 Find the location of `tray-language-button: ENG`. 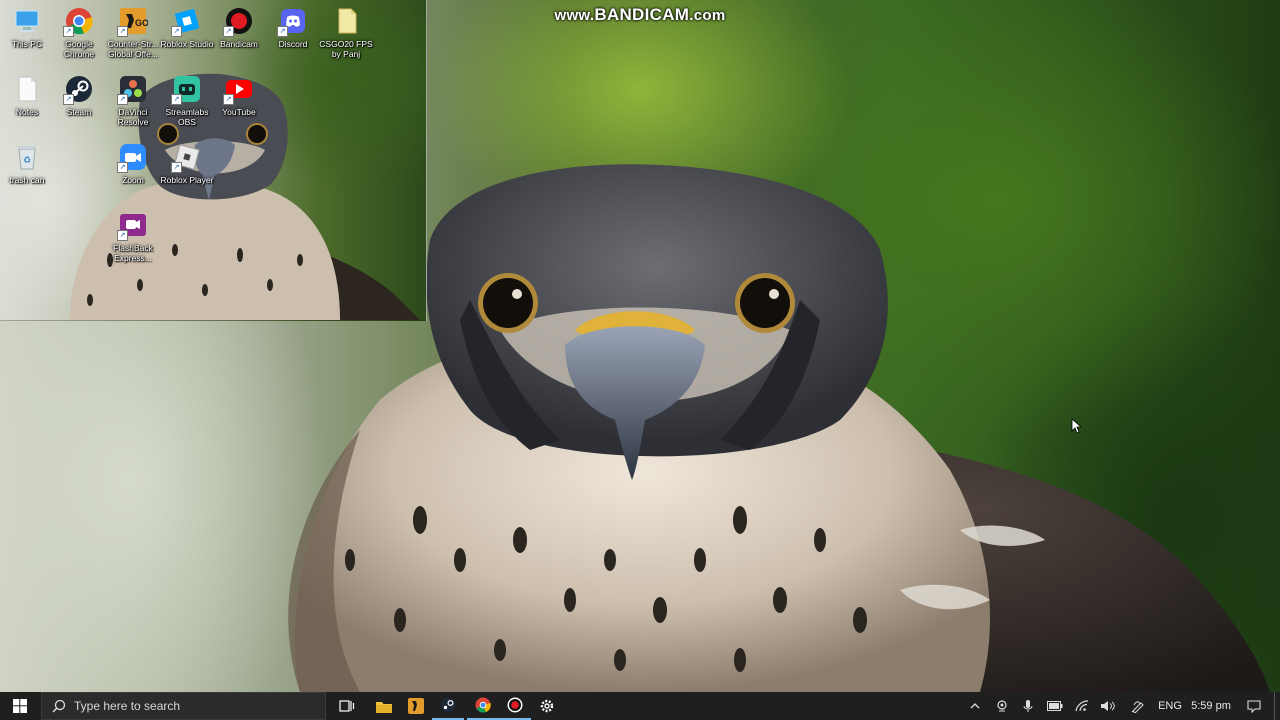

tray-language-button: ENG is located at coordinates (1170, 706).